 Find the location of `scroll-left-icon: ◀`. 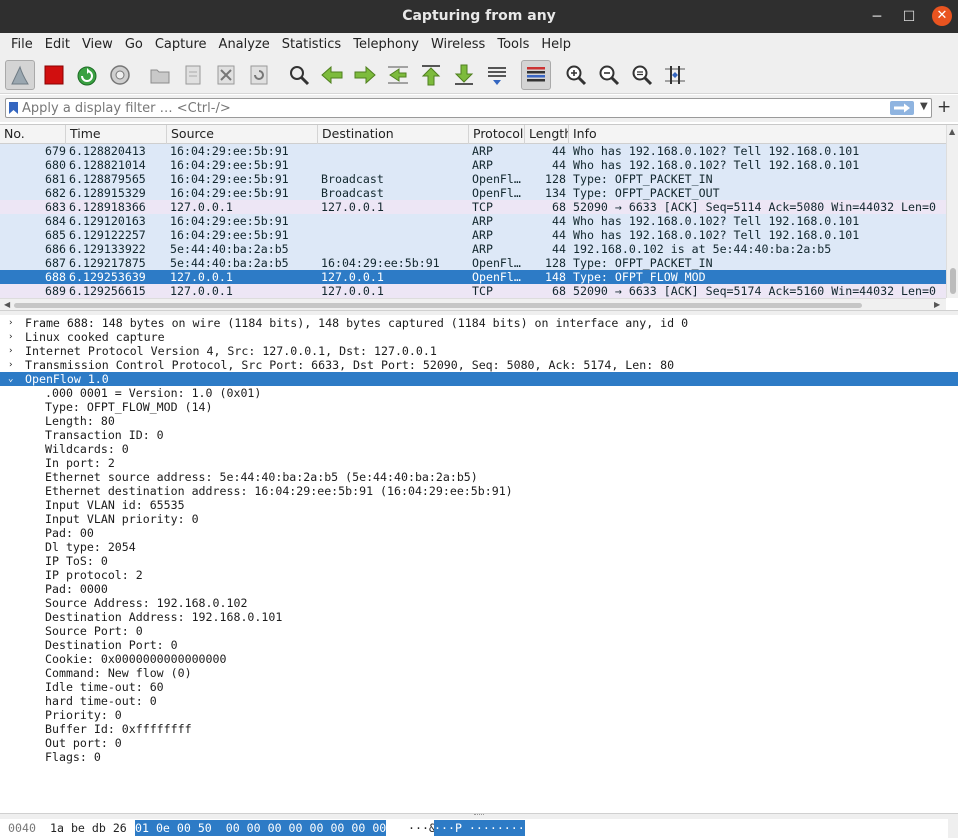

scroll-left-icon: ◀ is located at coordinates (7, 304).